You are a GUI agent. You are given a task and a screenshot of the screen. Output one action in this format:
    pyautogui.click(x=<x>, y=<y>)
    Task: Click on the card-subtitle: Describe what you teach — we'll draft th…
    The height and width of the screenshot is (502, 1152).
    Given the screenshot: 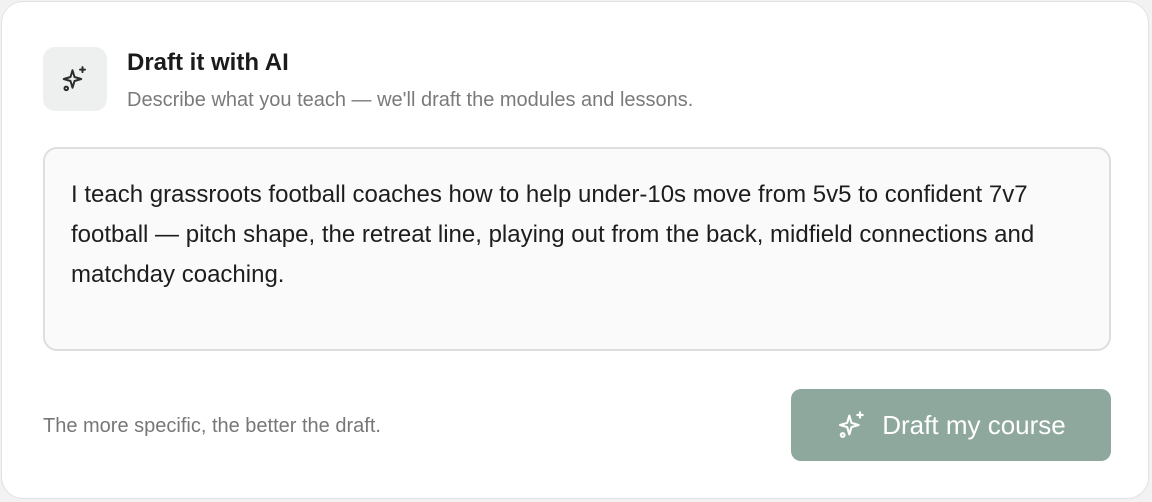 What is the action you would take?
    pyautogui.click(x=410, y=100)
    